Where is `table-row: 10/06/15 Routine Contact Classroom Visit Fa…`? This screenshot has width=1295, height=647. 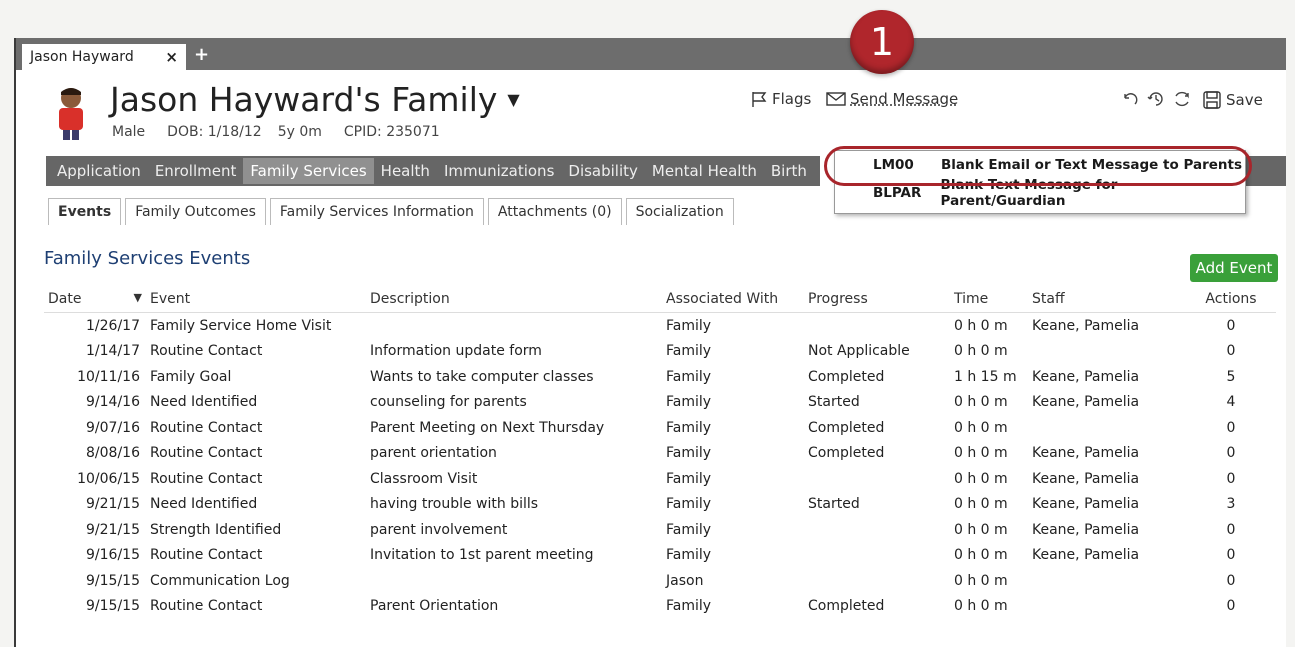 table-row: 10/06/15 Routine Contact Classroom Visit Fa… is located at coordinates (660, 479).